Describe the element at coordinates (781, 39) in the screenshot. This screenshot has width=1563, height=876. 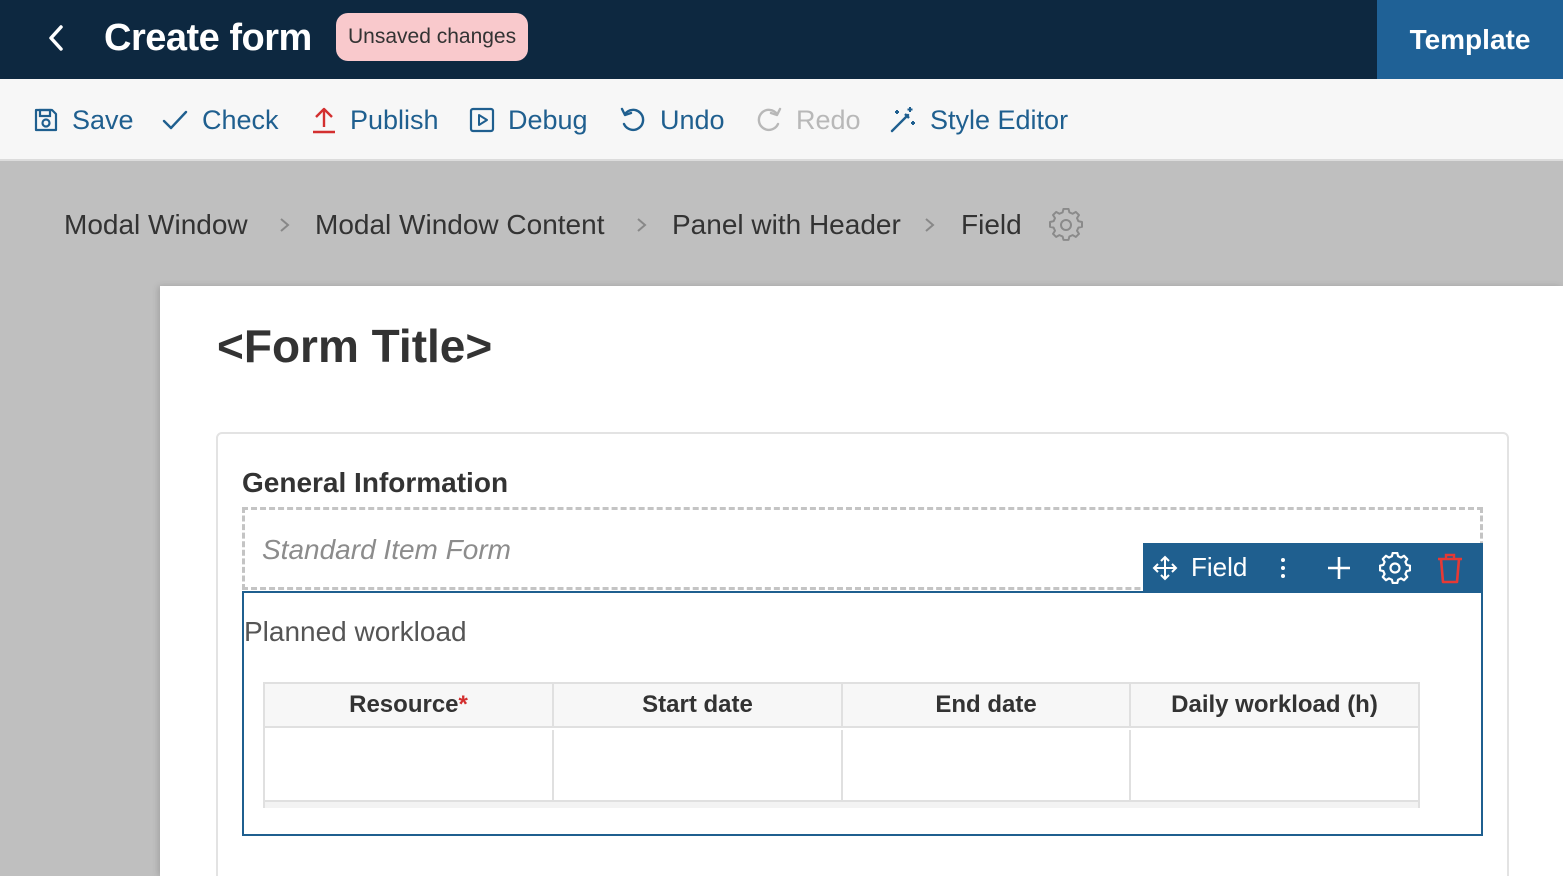
I see `top-bar: Create form Unsaved changes Template` at that location.